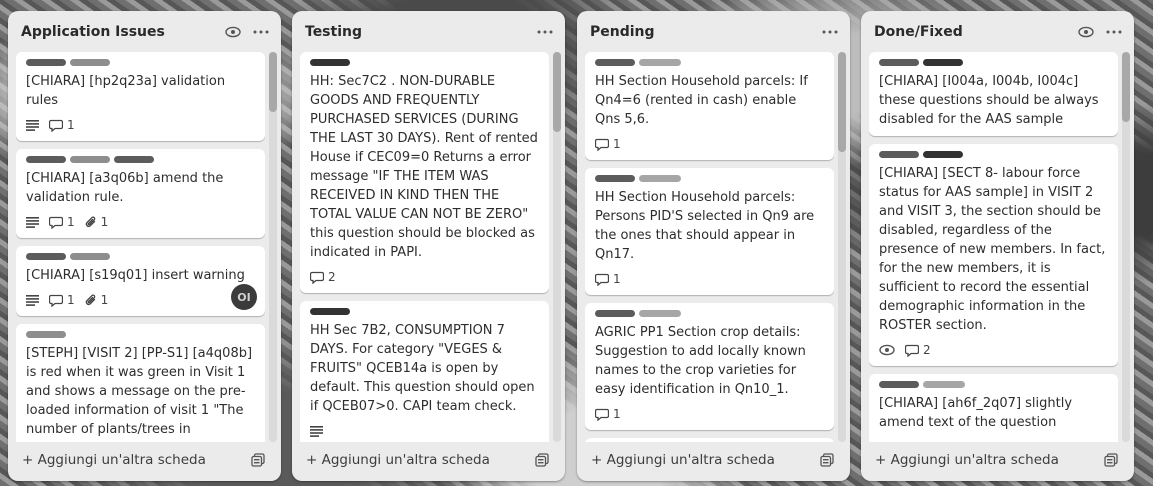  I want to click on comment-count: 2, so click(927, 350).